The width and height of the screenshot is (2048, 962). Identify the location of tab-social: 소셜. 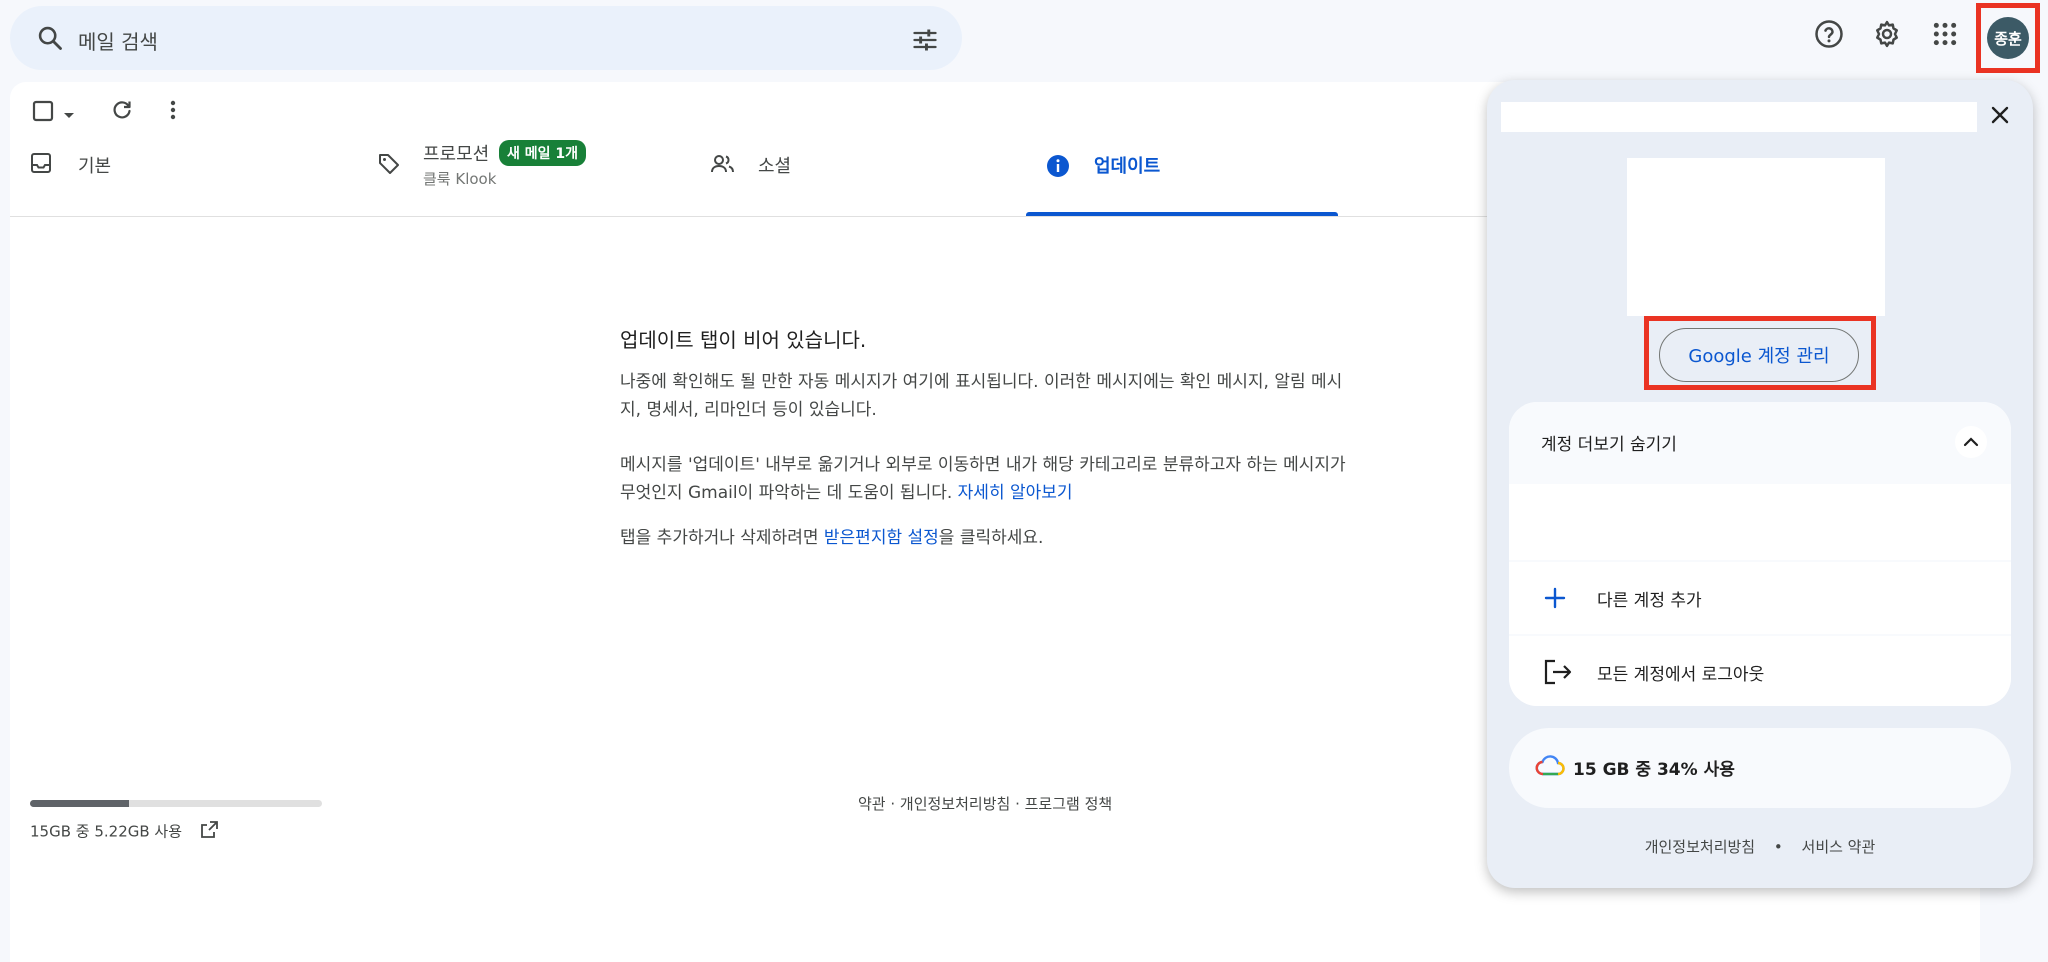
(855, 176).